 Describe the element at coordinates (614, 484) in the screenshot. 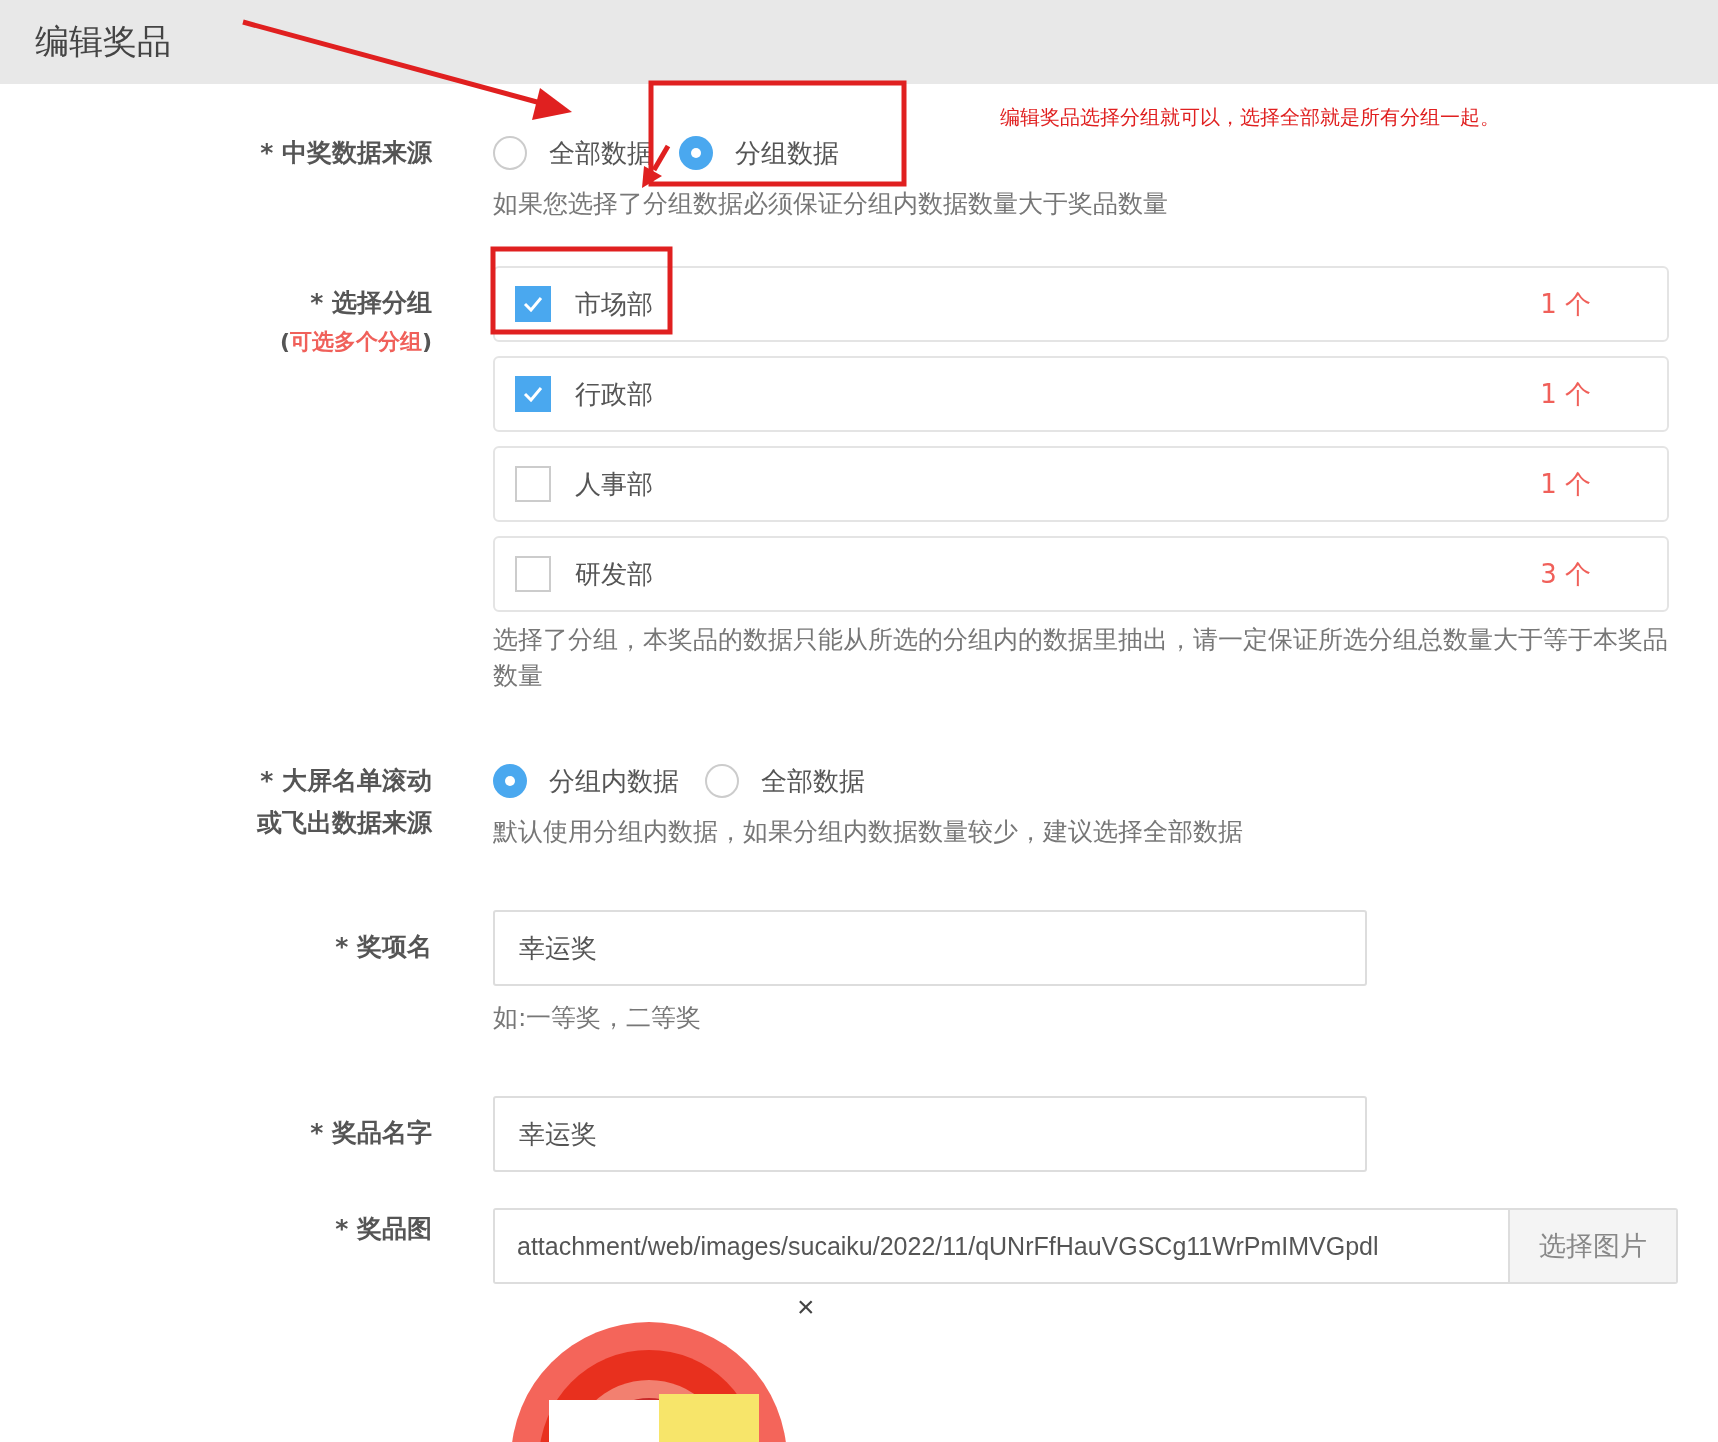

I see `group-name: 人事部` at that location.